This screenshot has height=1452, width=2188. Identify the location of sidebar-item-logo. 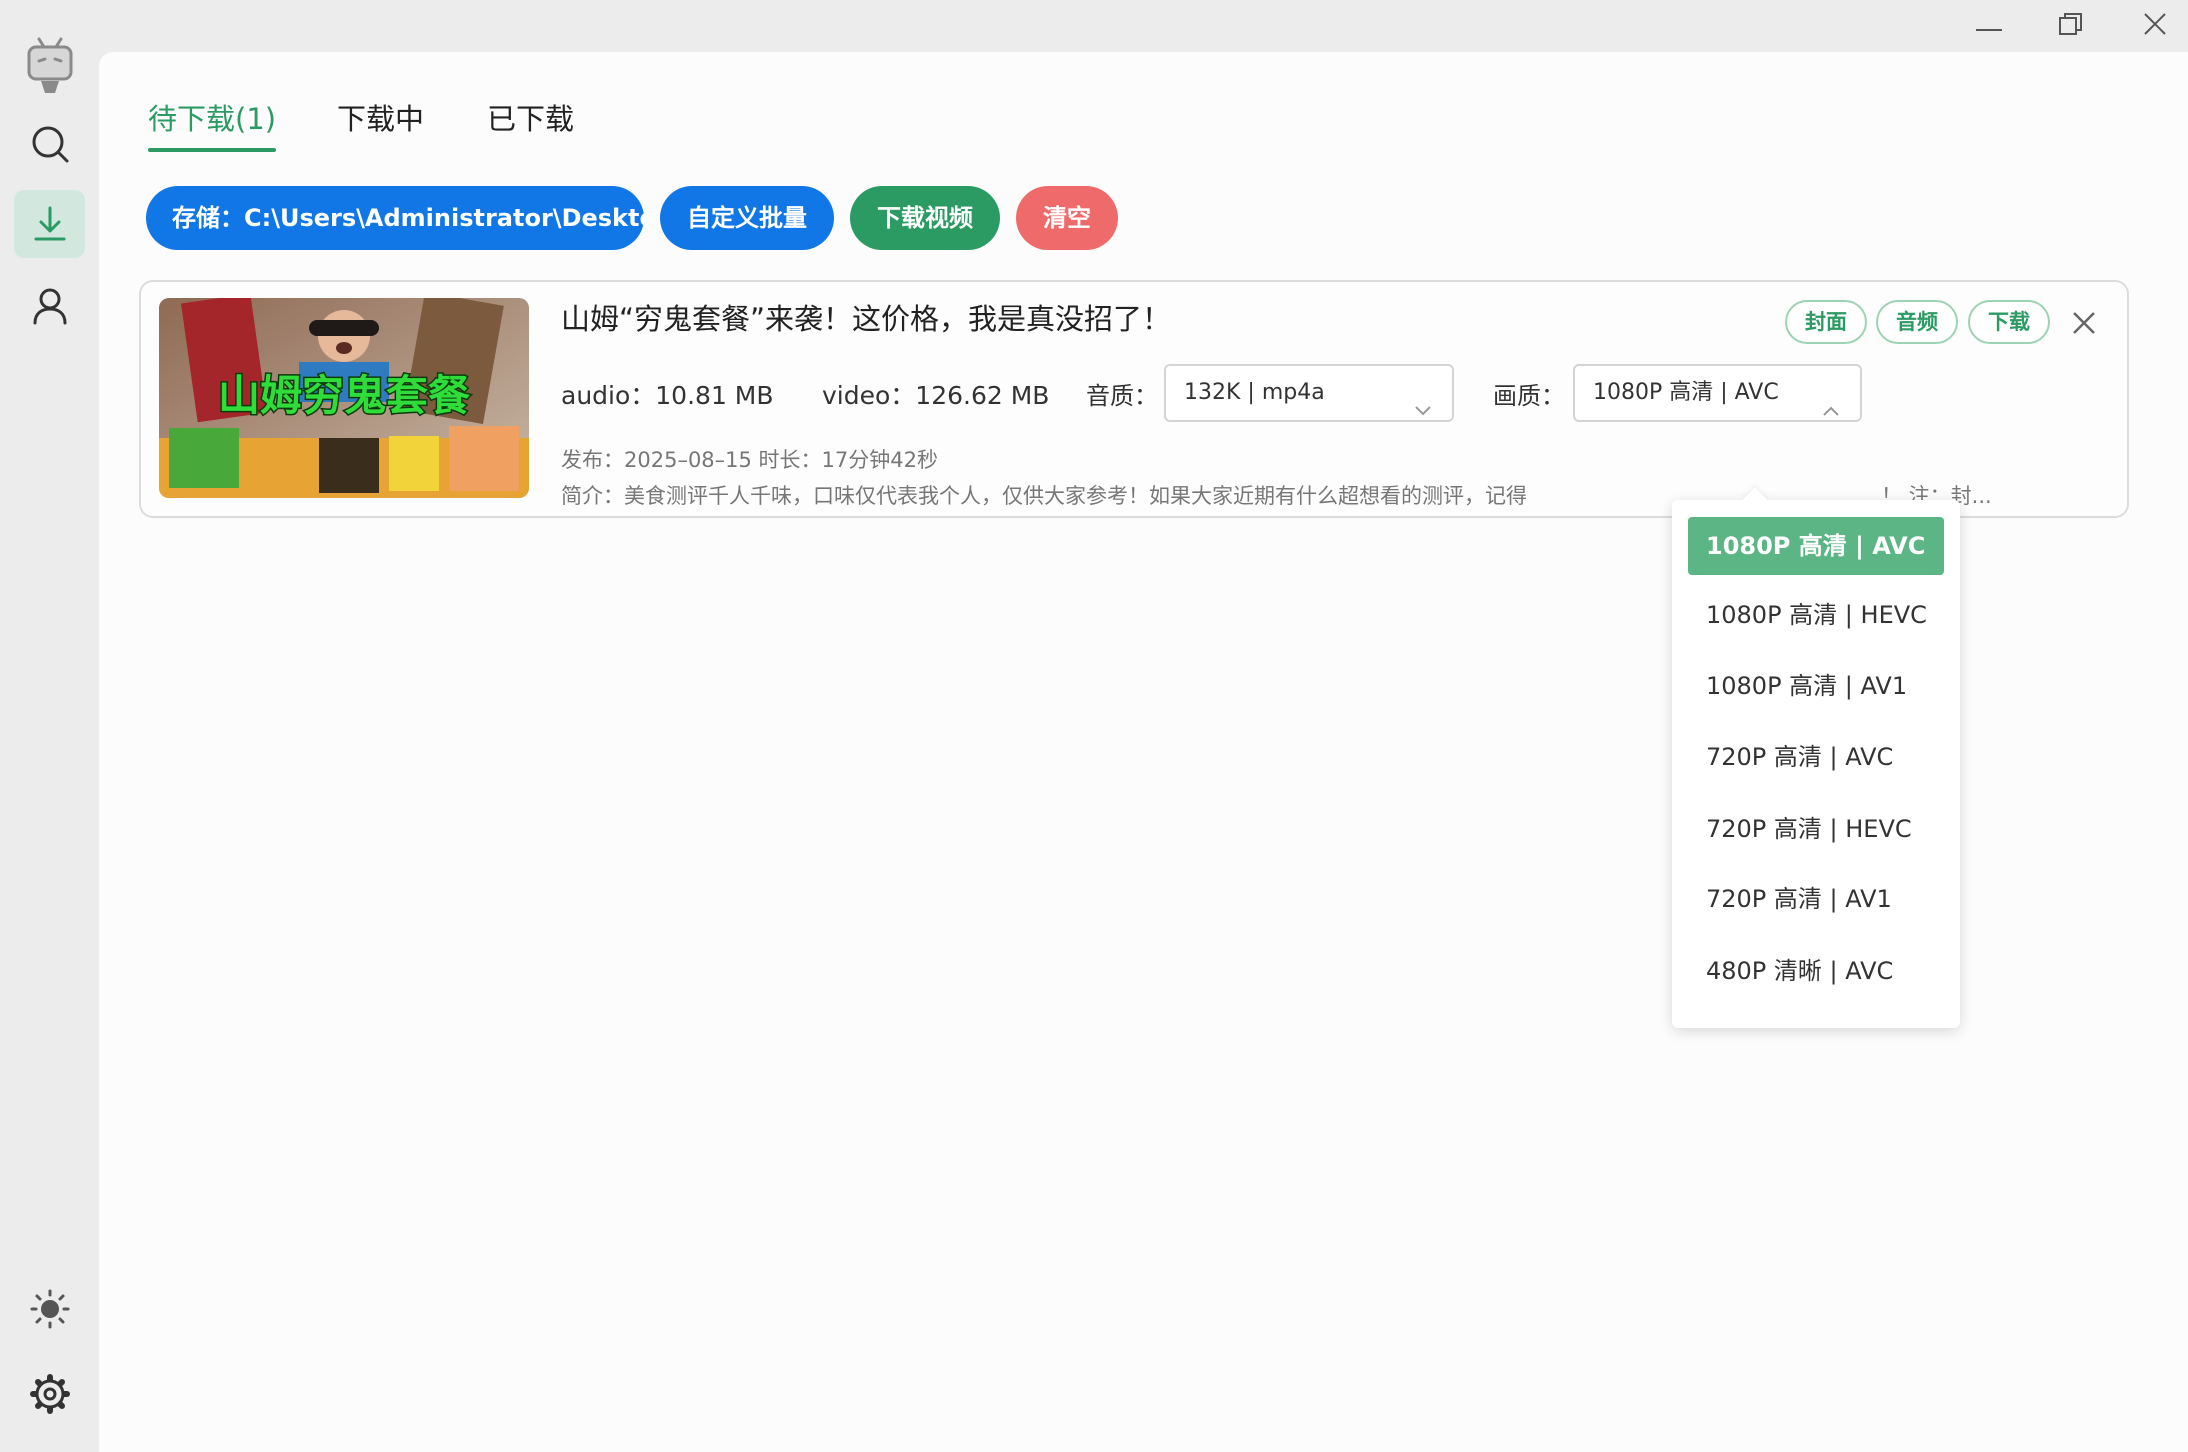
(49, 64).